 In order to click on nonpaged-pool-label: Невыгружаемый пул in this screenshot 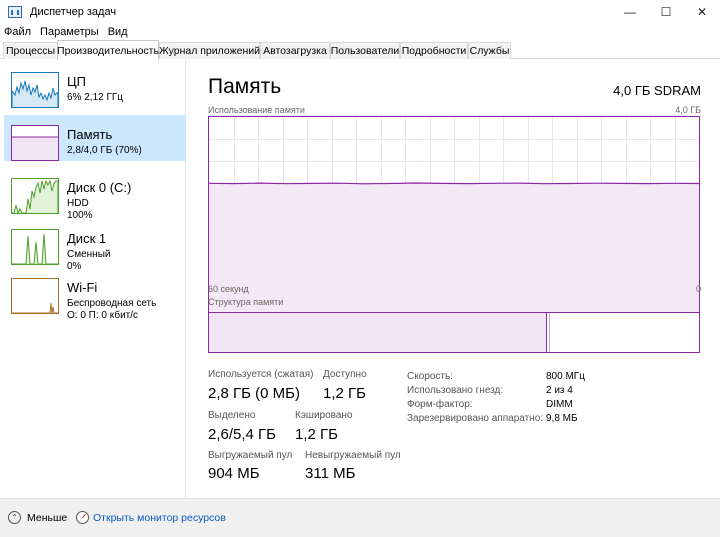, I will do `click(353, 455)`.